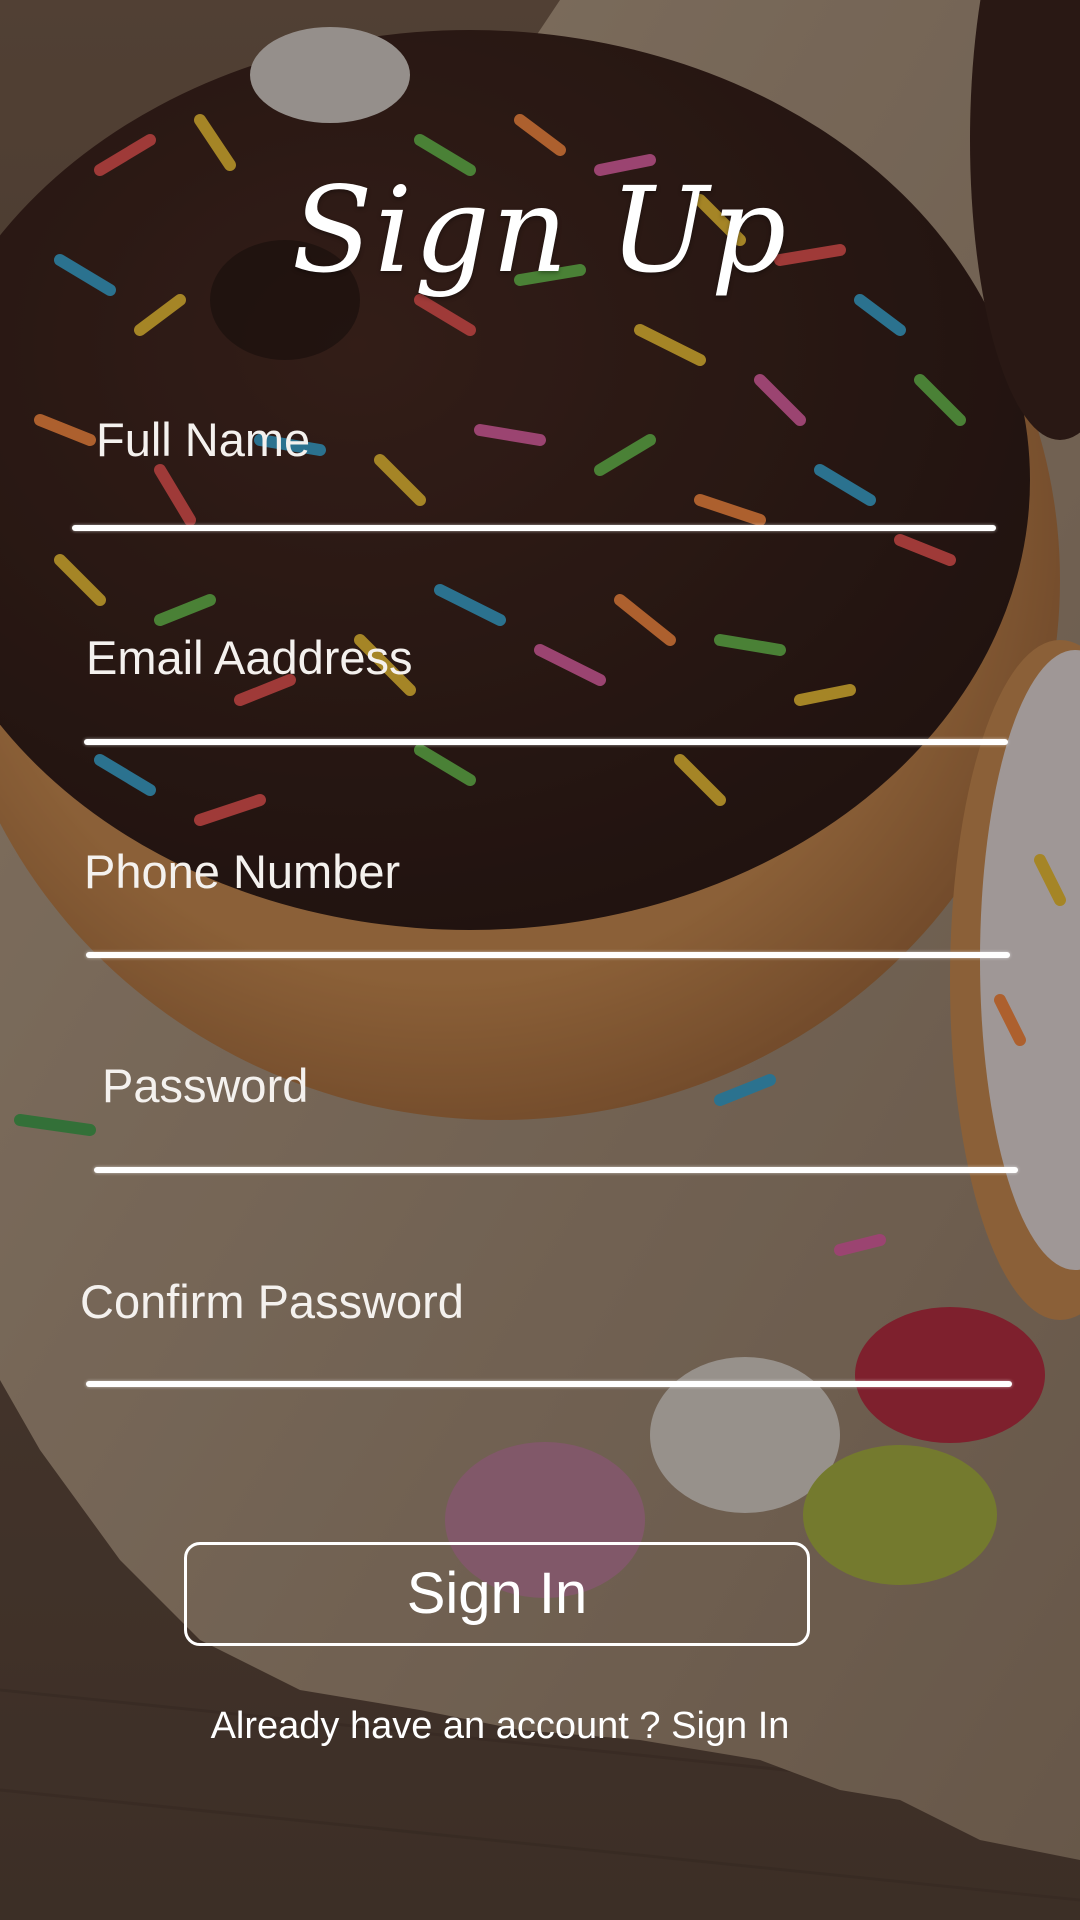 This screenshot has height=1920, width=1080. I want to click on sign-in-prompt-text: Already have an account ?, so click(435, 1726).